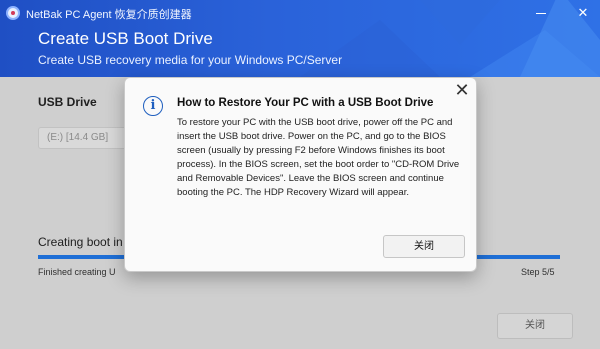 This screenshot has width=600, height=349. What do you see at coordinates (538, 272) in the screenshot?
I see `step-indicator: Step 5/5` at bounding box center [538, 272].